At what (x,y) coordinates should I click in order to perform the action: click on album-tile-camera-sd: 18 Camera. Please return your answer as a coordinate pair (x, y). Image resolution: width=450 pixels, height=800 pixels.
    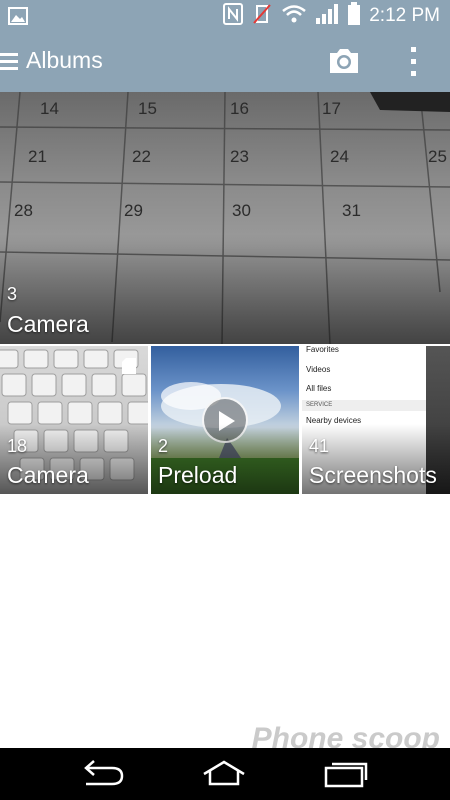
    Looking at the image, I should click on (74, 420).